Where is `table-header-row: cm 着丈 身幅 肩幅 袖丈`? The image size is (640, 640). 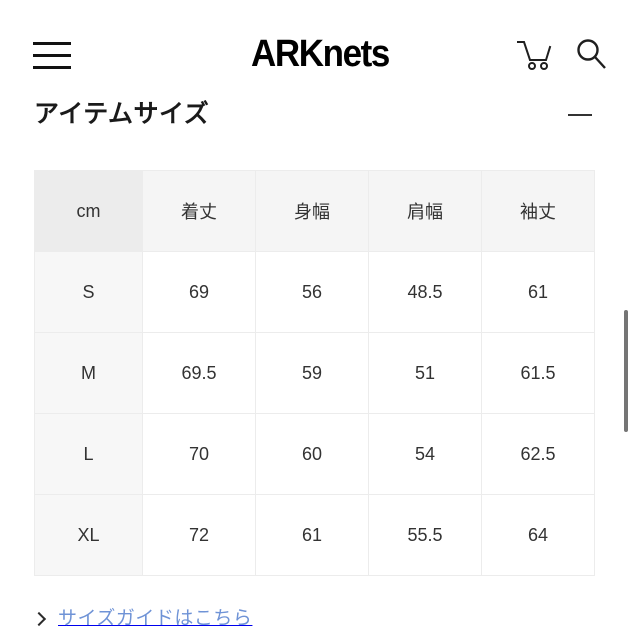 table-header-row: cm 着丈 身幅 肩幅 袖丈 is located at coordinates (314, 211).